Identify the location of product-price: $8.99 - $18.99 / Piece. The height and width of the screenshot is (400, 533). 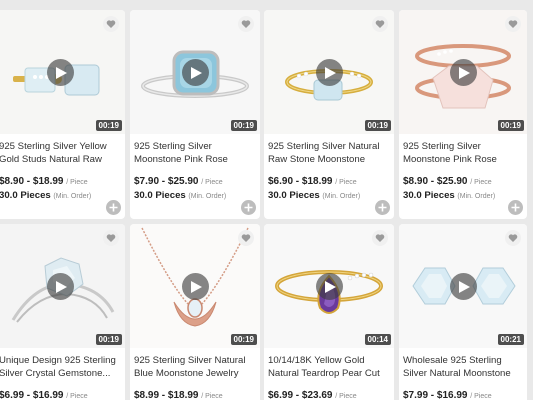
(195, 395).